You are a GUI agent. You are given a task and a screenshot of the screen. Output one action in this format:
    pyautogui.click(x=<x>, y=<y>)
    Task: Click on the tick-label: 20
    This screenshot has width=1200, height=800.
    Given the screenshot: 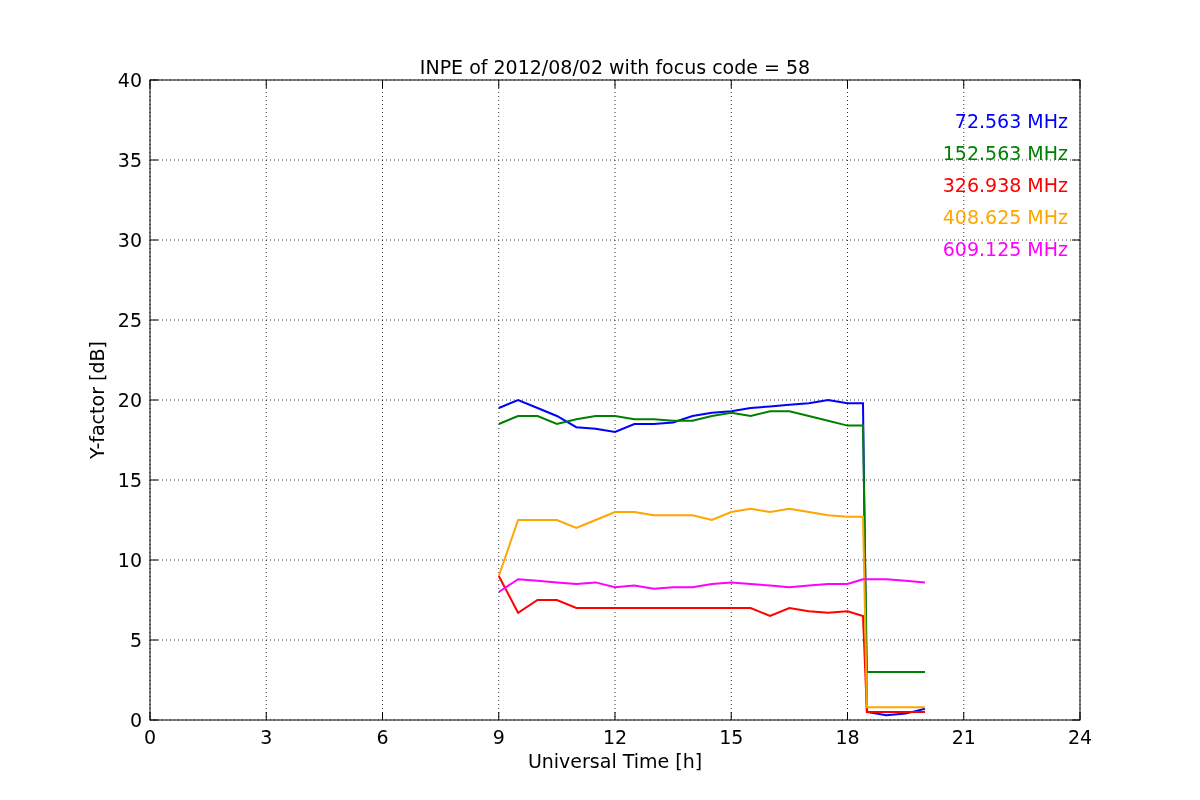 What is the action you would take?
    pyautogui.click(x=129, y=400)
    